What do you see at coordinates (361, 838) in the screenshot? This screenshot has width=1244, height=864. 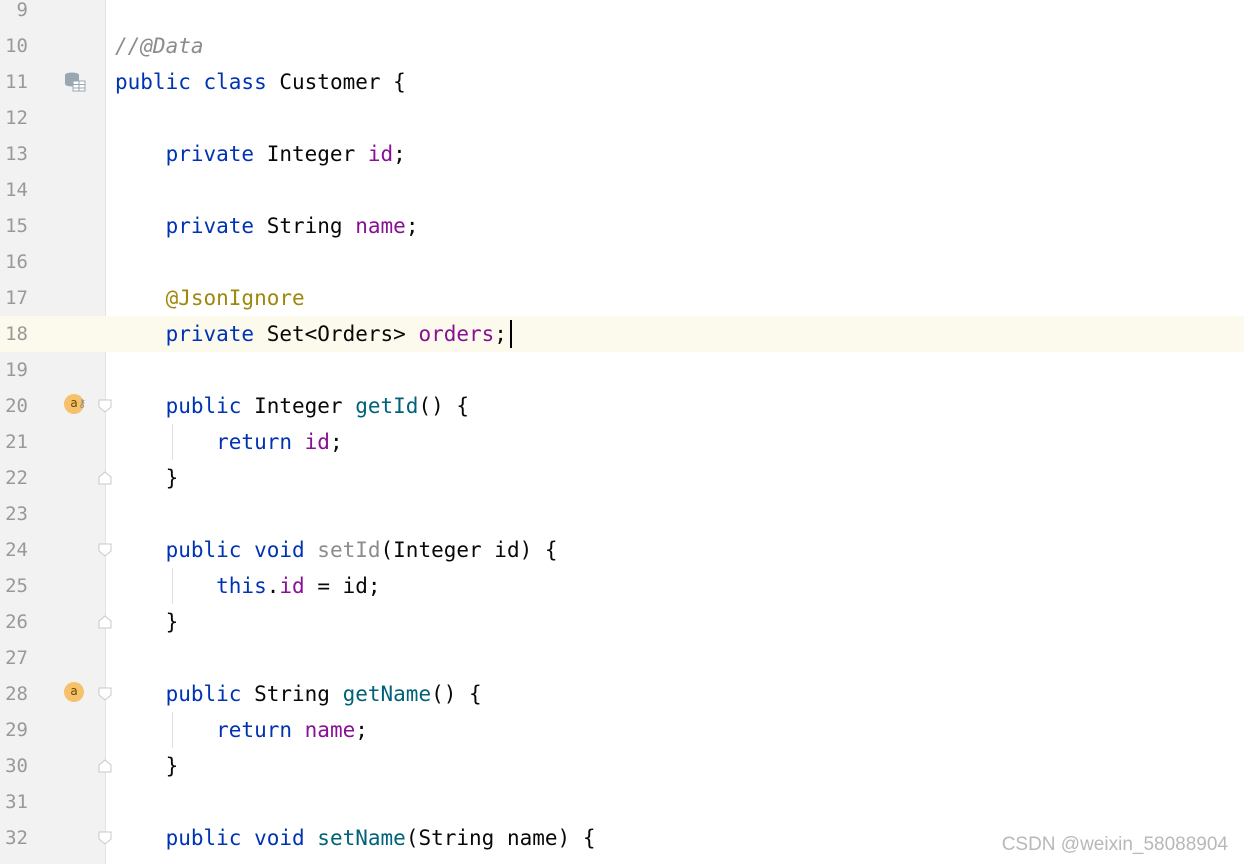 I see `code-token: setName` at bounding box center [361, 838].